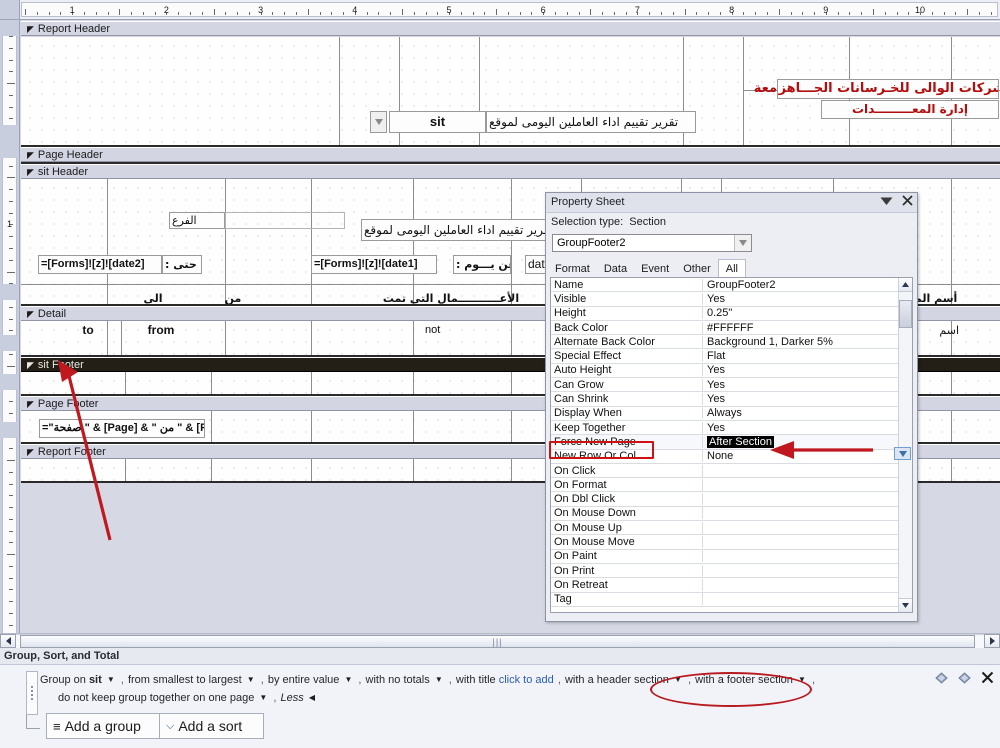  Describe the element at coordinates (601, 450) in the screenshot. I see `annotation-box-force-new-page` at that location.